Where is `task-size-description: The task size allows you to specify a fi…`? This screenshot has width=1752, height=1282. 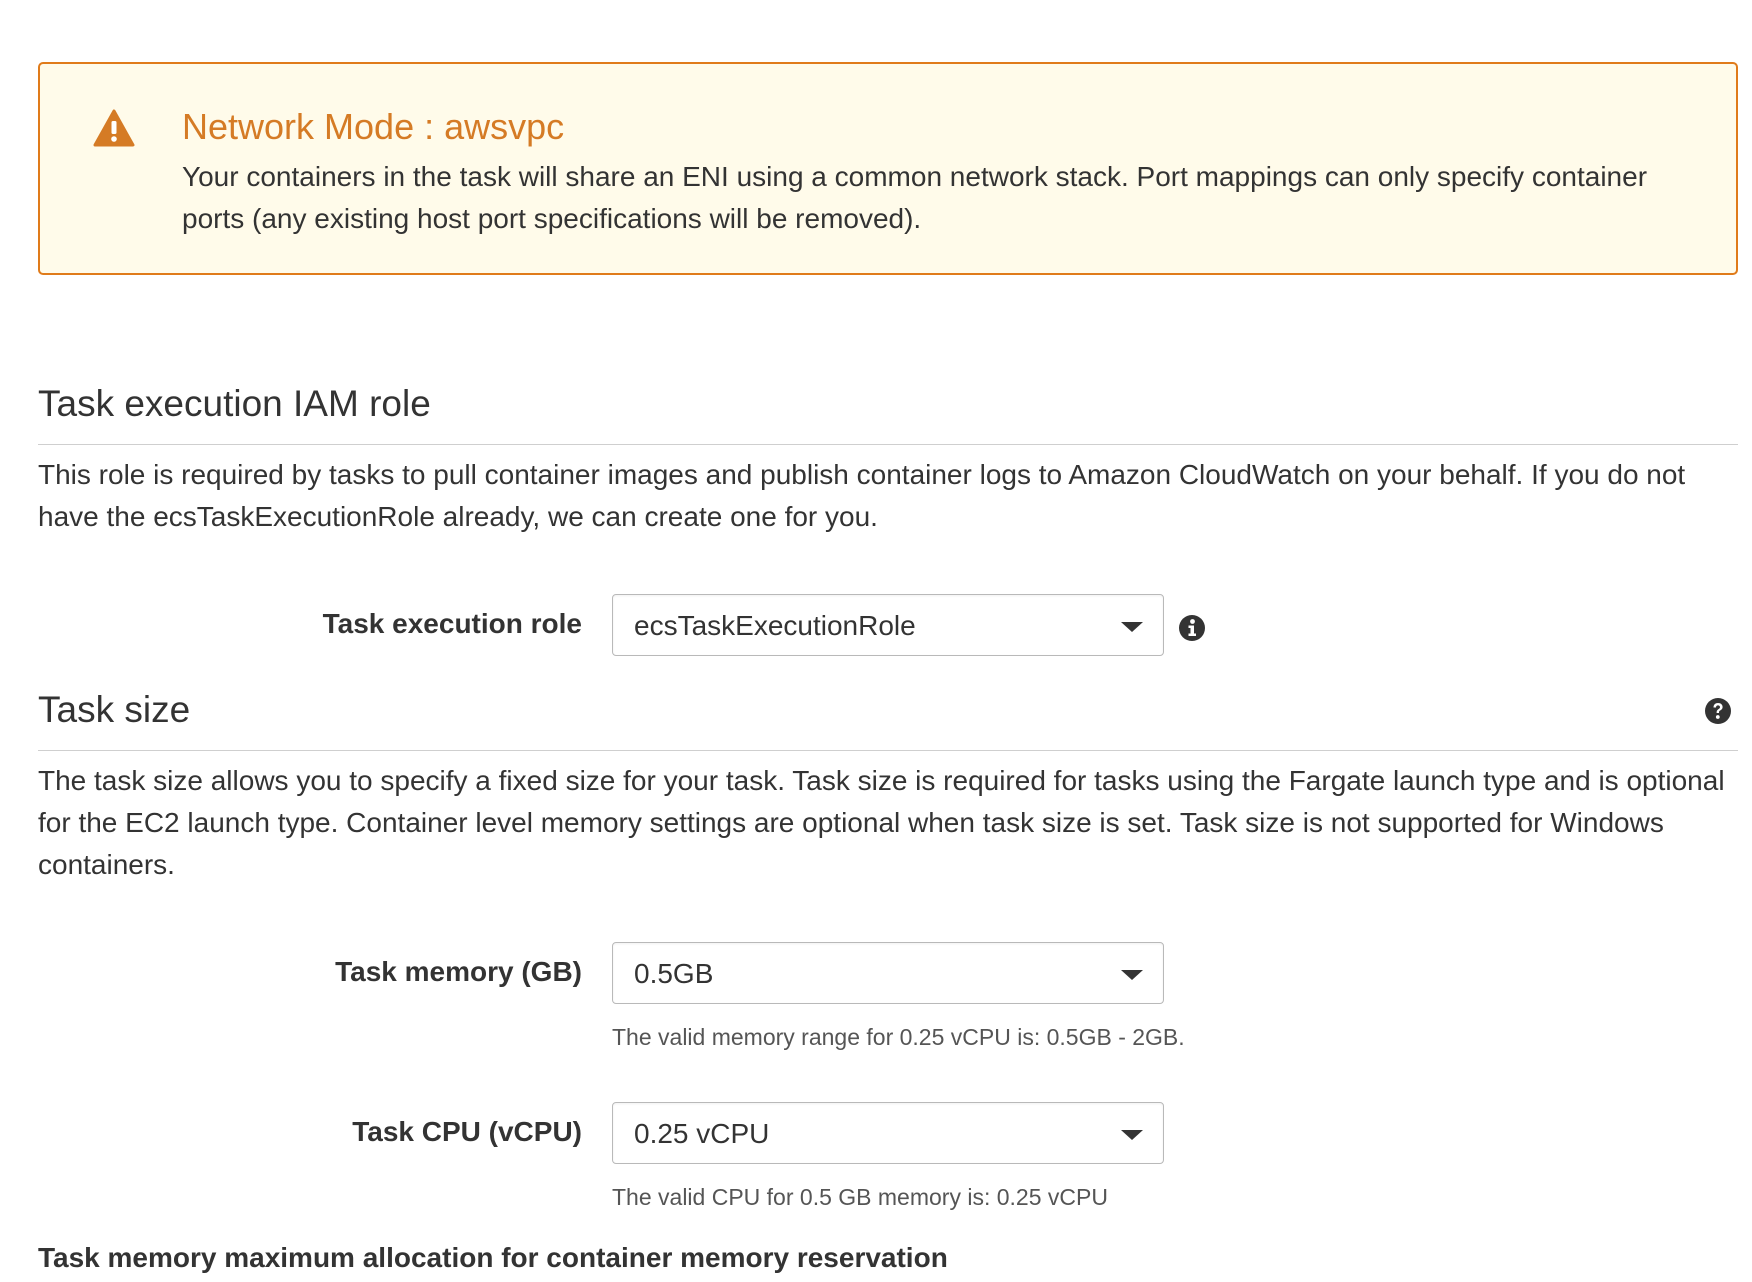
task-size-description: The task size allows you to specify a fi… is located at coordinates (881, 822).